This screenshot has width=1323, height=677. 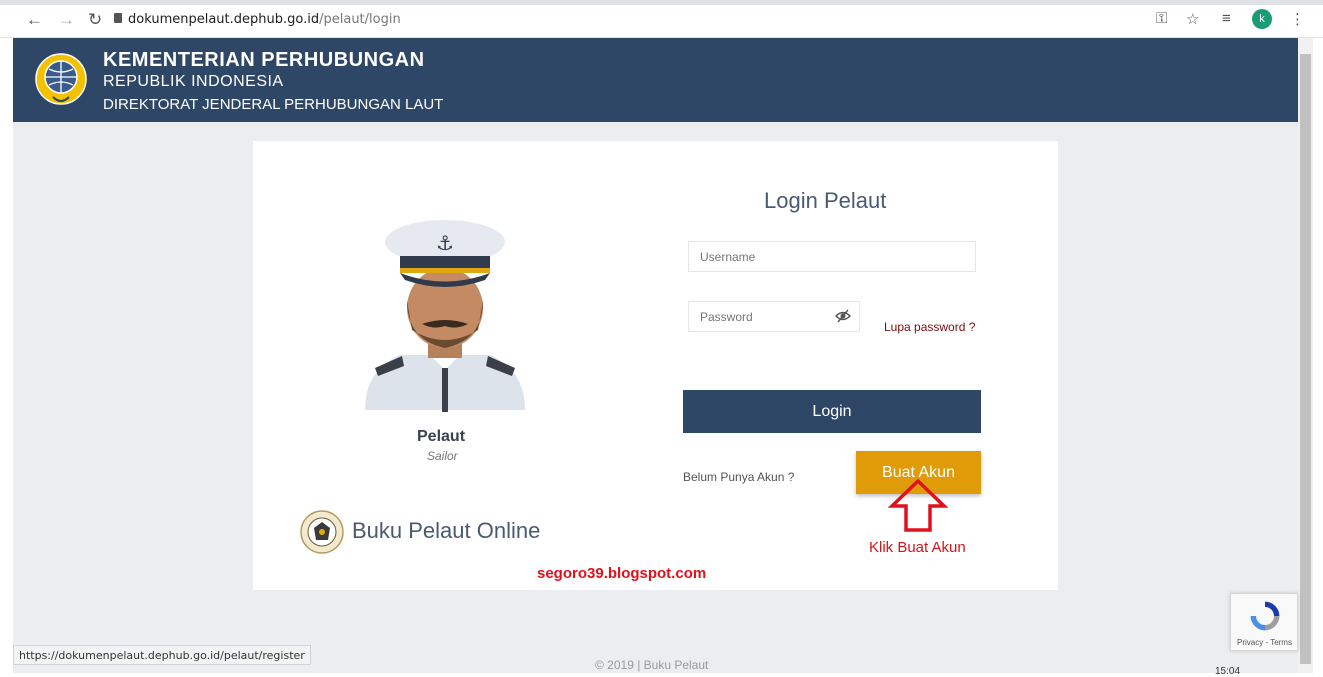 What do you see at coordinates (1228, 671) in the screenshot?
I see `taskbar-time: 15:04` at bounding box center [1228, 671].